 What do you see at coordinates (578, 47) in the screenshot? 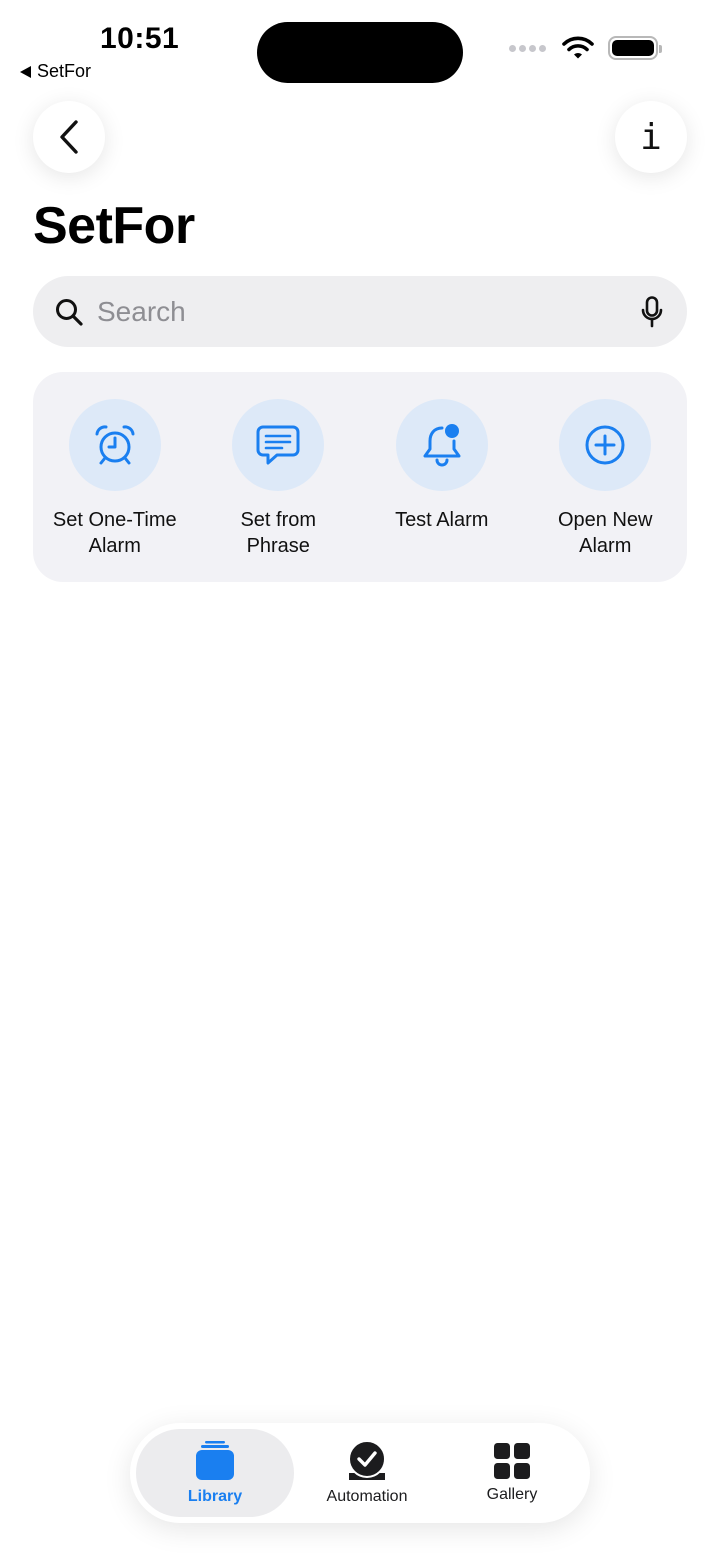
I see `wifi-icon` at bounding box center [578, 47].